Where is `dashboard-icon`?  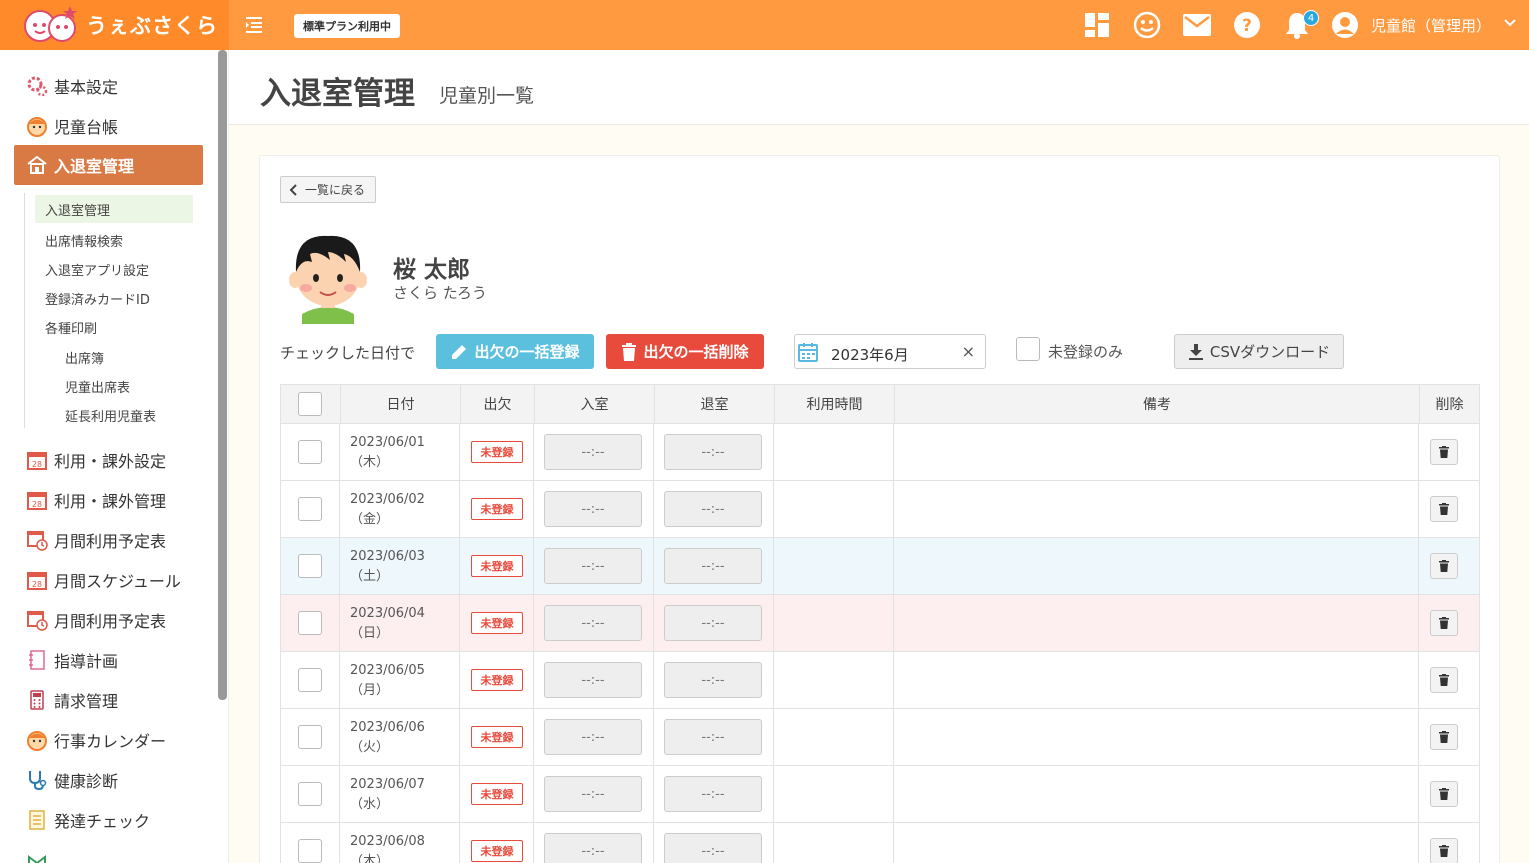 dashboard-icon is located at coordinates (1097, 25).